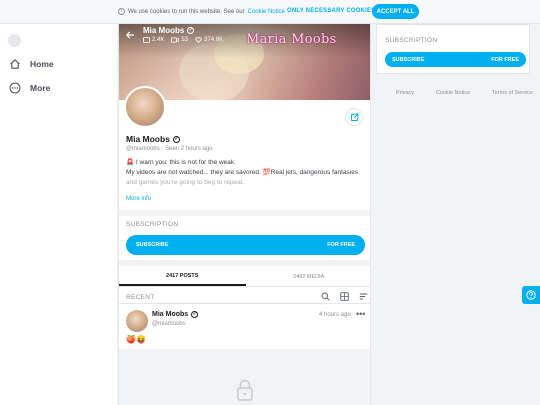 The width and height of the screenshot is (540, 405). What do you see at coordinates (395, 11) in the screenshot?
I see `accept-all-button: ACCEPT ALL` at bounding box center [395, 11].